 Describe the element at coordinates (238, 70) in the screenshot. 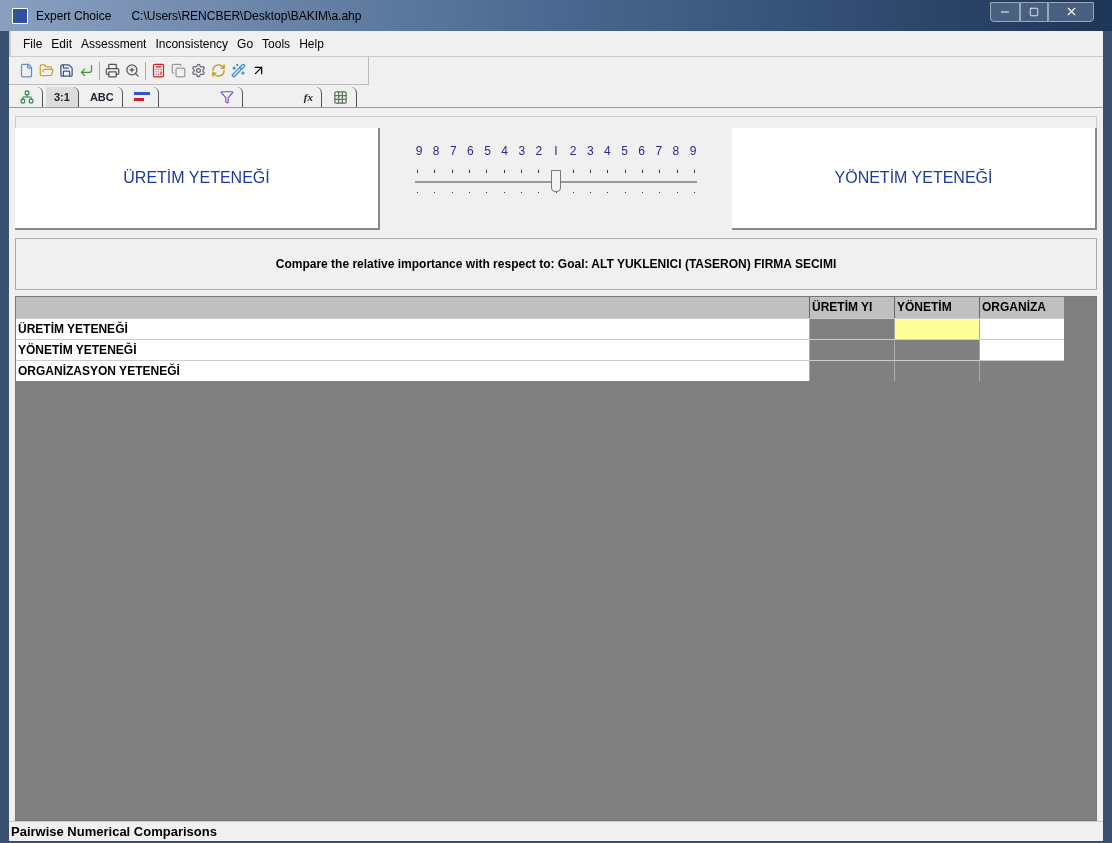

I see `wand-icon` at that location.